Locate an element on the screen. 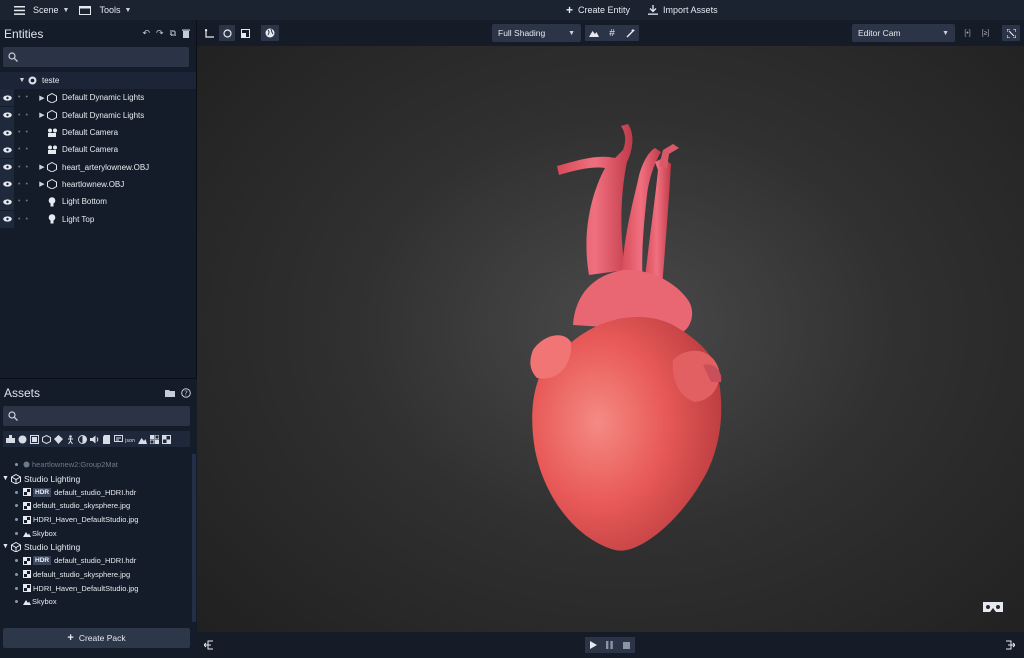 This screenshot has width=1024, height=658. scale-tool-button is located at coordinates (245, 33).